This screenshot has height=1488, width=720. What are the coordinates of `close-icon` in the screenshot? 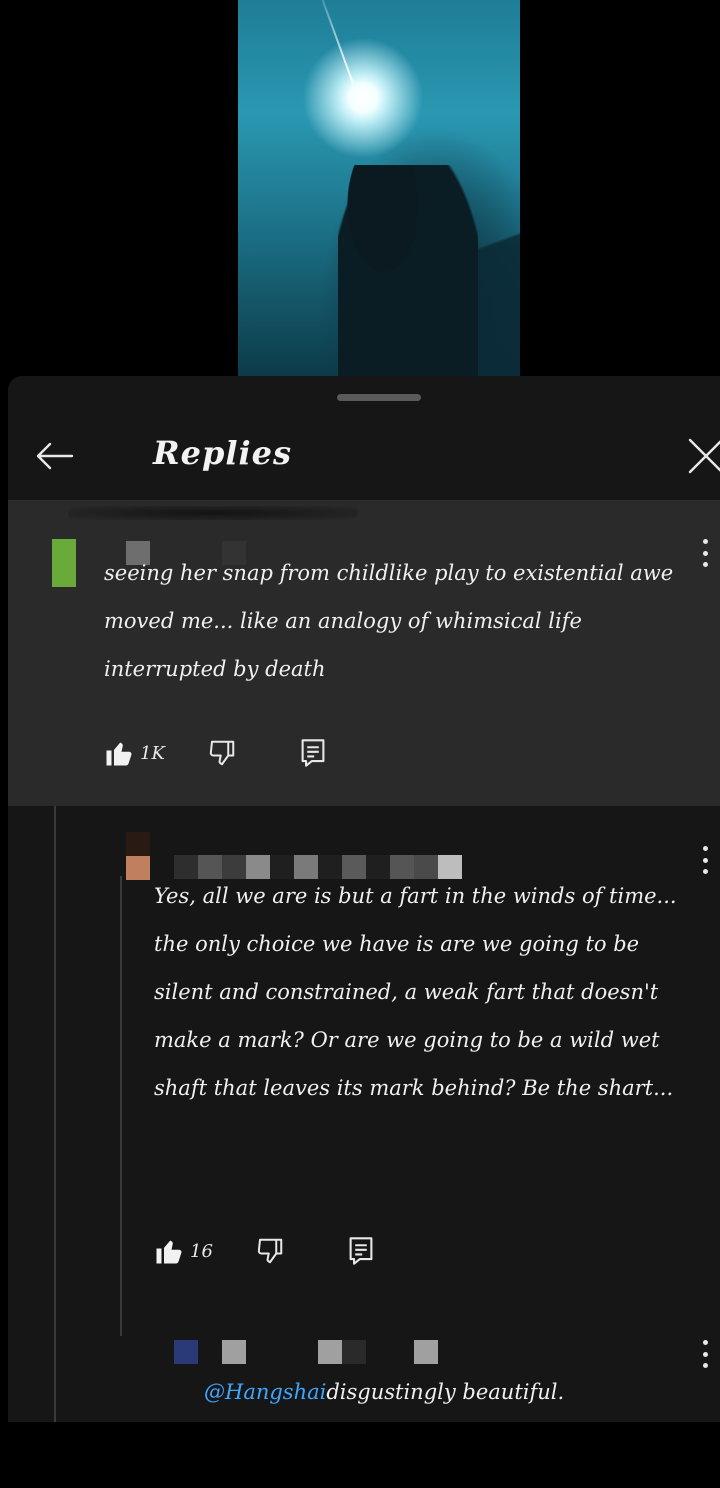 It's located at (704, 456).